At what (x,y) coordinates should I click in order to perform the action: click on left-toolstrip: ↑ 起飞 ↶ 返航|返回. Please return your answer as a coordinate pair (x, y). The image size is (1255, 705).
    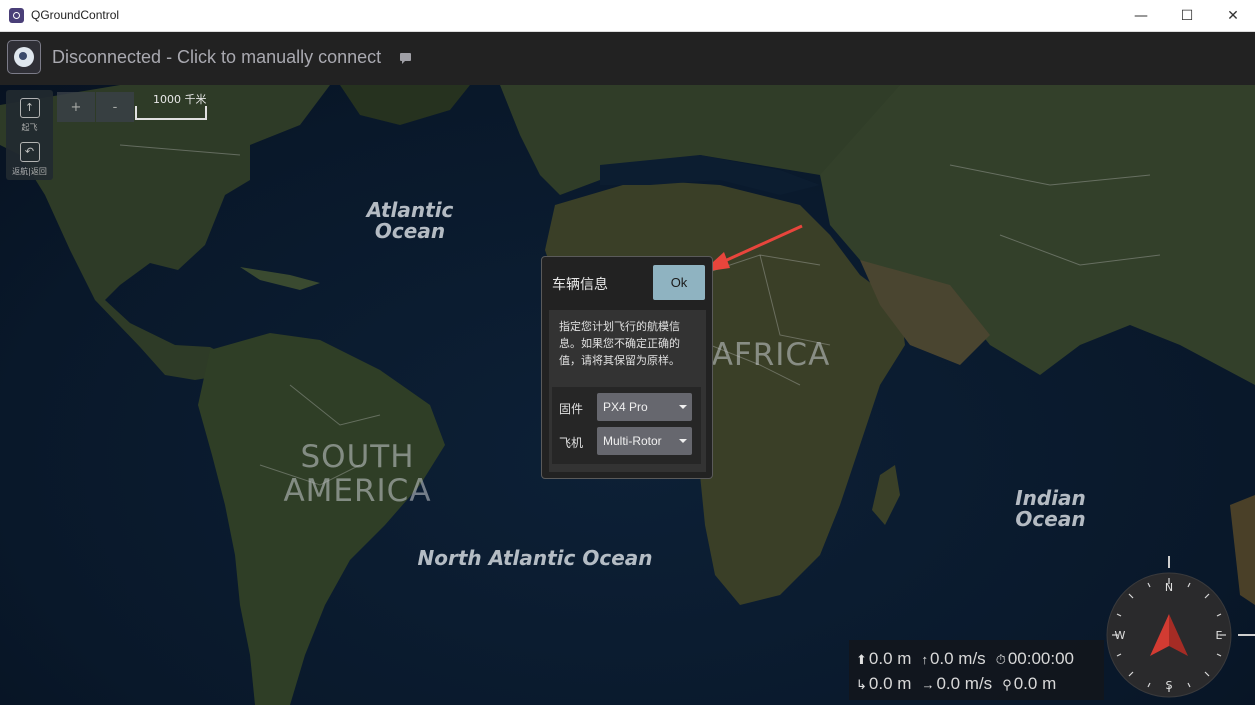
    Looking at the image, I should click on (29, 135).